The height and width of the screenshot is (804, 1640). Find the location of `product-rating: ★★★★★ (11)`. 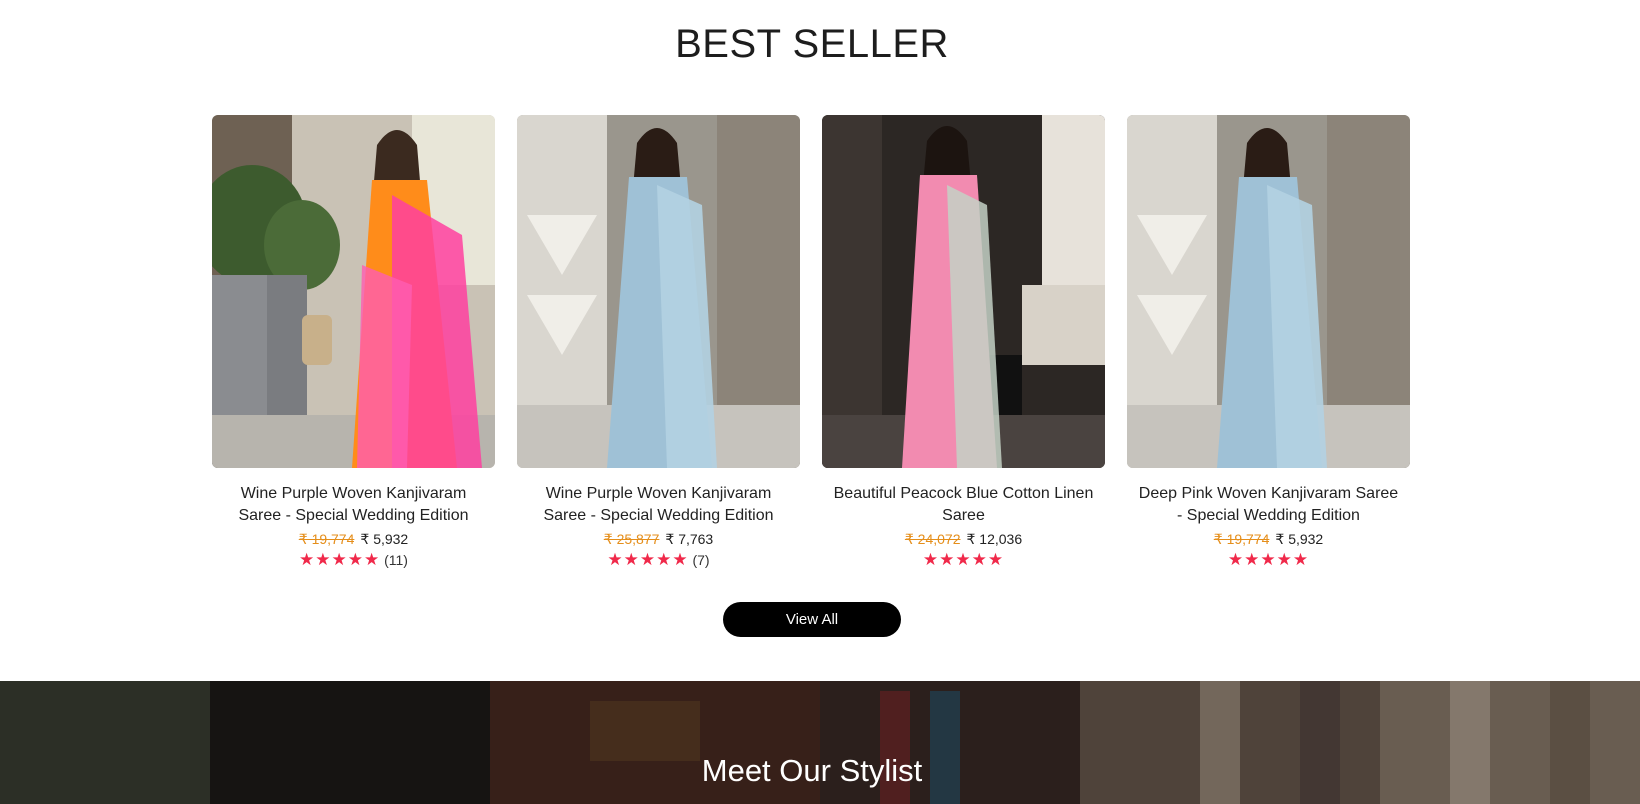

product-rating: ★★★★★ (11) is located at coordinates (353, 560).